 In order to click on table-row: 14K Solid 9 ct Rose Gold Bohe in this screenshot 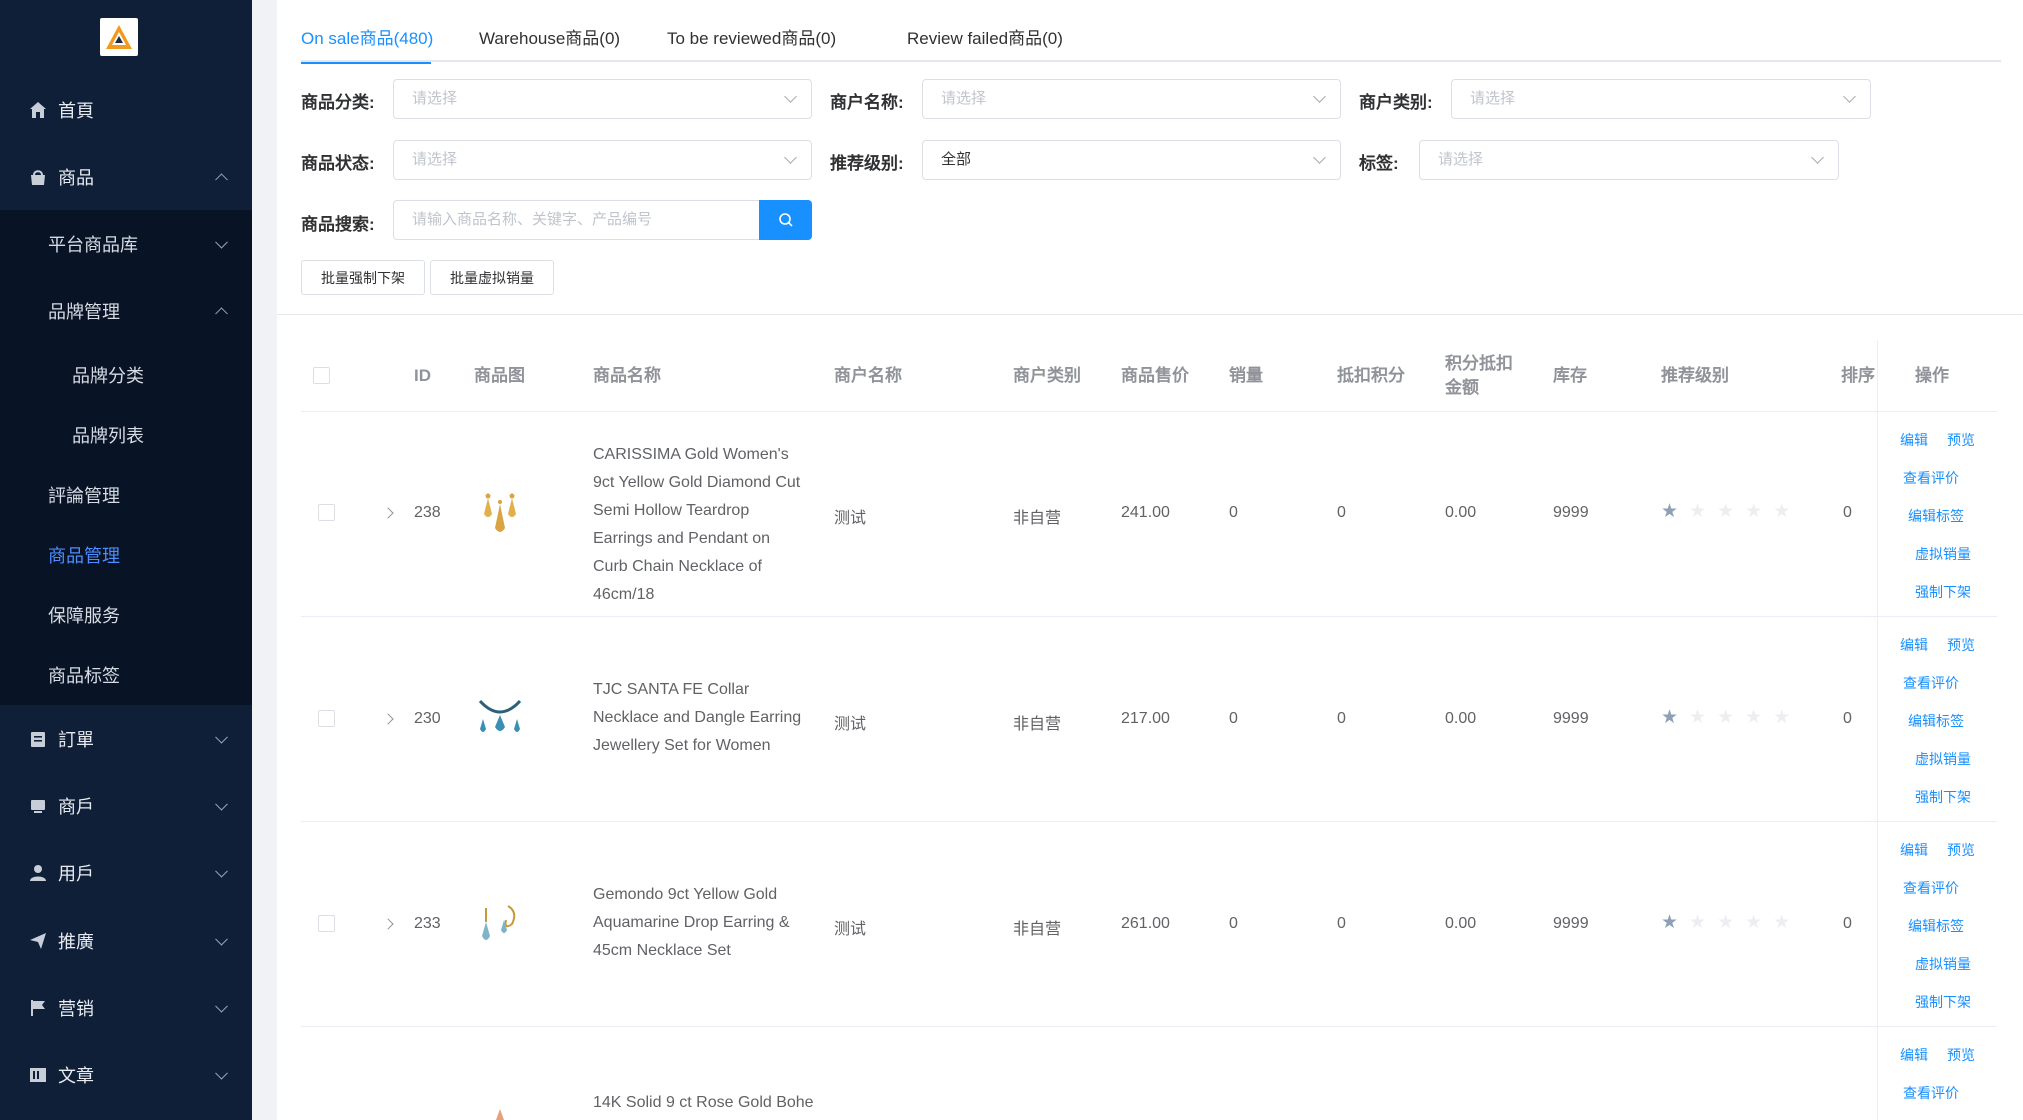, I will do `click(1149, 1073)`.